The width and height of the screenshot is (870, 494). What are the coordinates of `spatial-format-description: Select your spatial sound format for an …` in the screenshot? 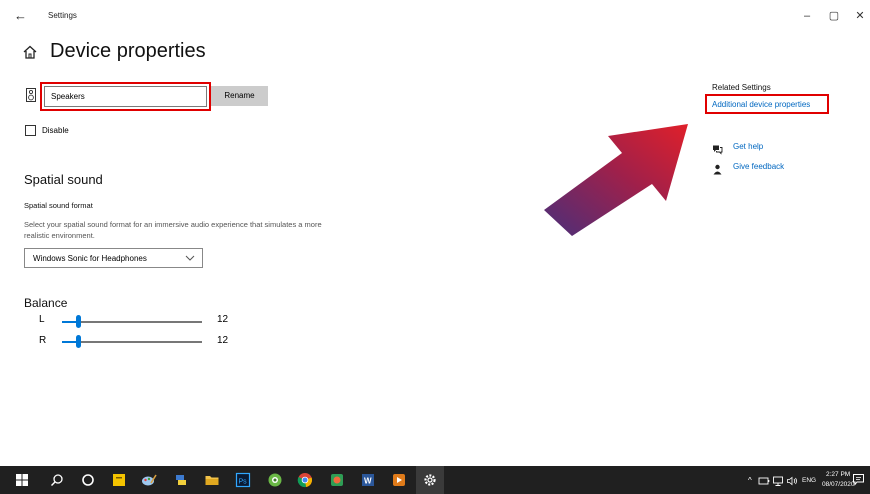 It's located at (173, 230).